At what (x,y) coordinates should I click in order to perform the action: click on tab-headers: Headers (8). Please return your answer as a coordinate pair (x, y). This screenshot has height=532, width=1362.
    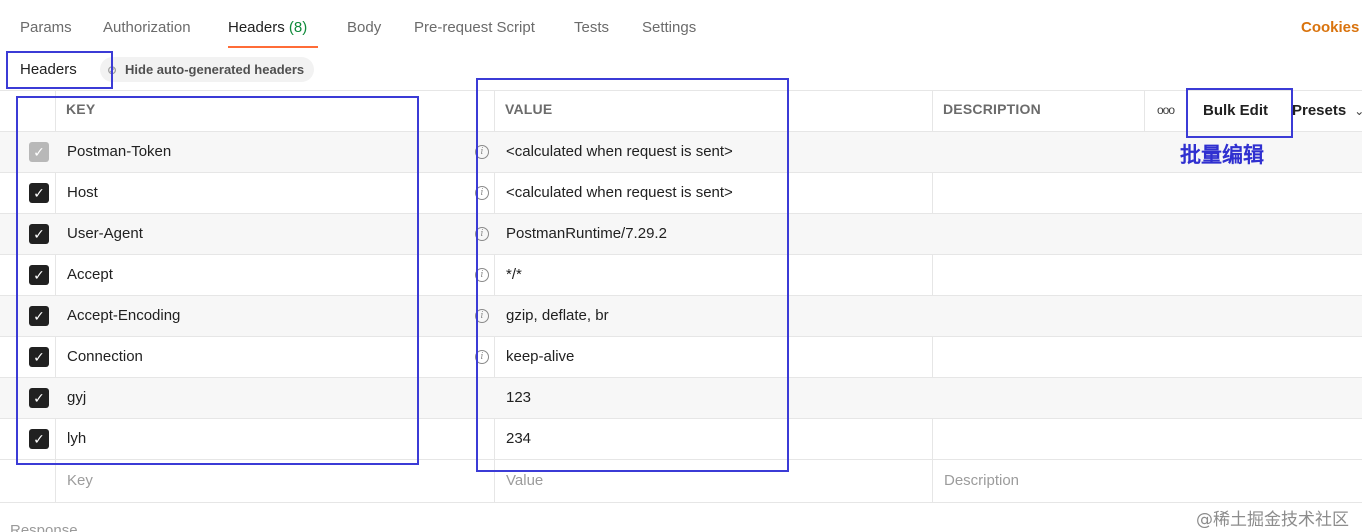
    Looking at the image, I should click on (267, 27).